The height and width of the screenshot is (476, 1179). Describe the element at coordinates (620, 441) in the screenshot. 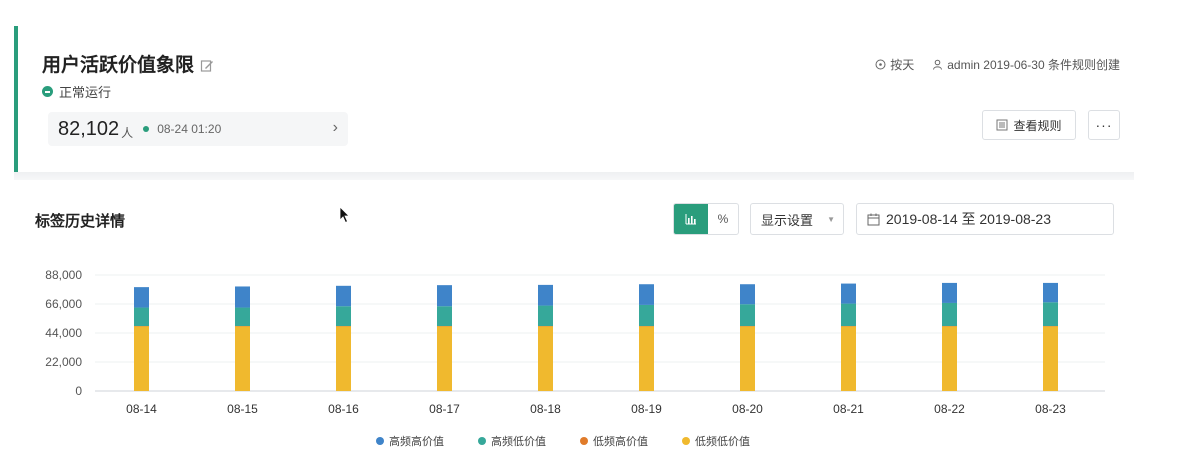

I see `legend-label: 低频高价值` at that location.